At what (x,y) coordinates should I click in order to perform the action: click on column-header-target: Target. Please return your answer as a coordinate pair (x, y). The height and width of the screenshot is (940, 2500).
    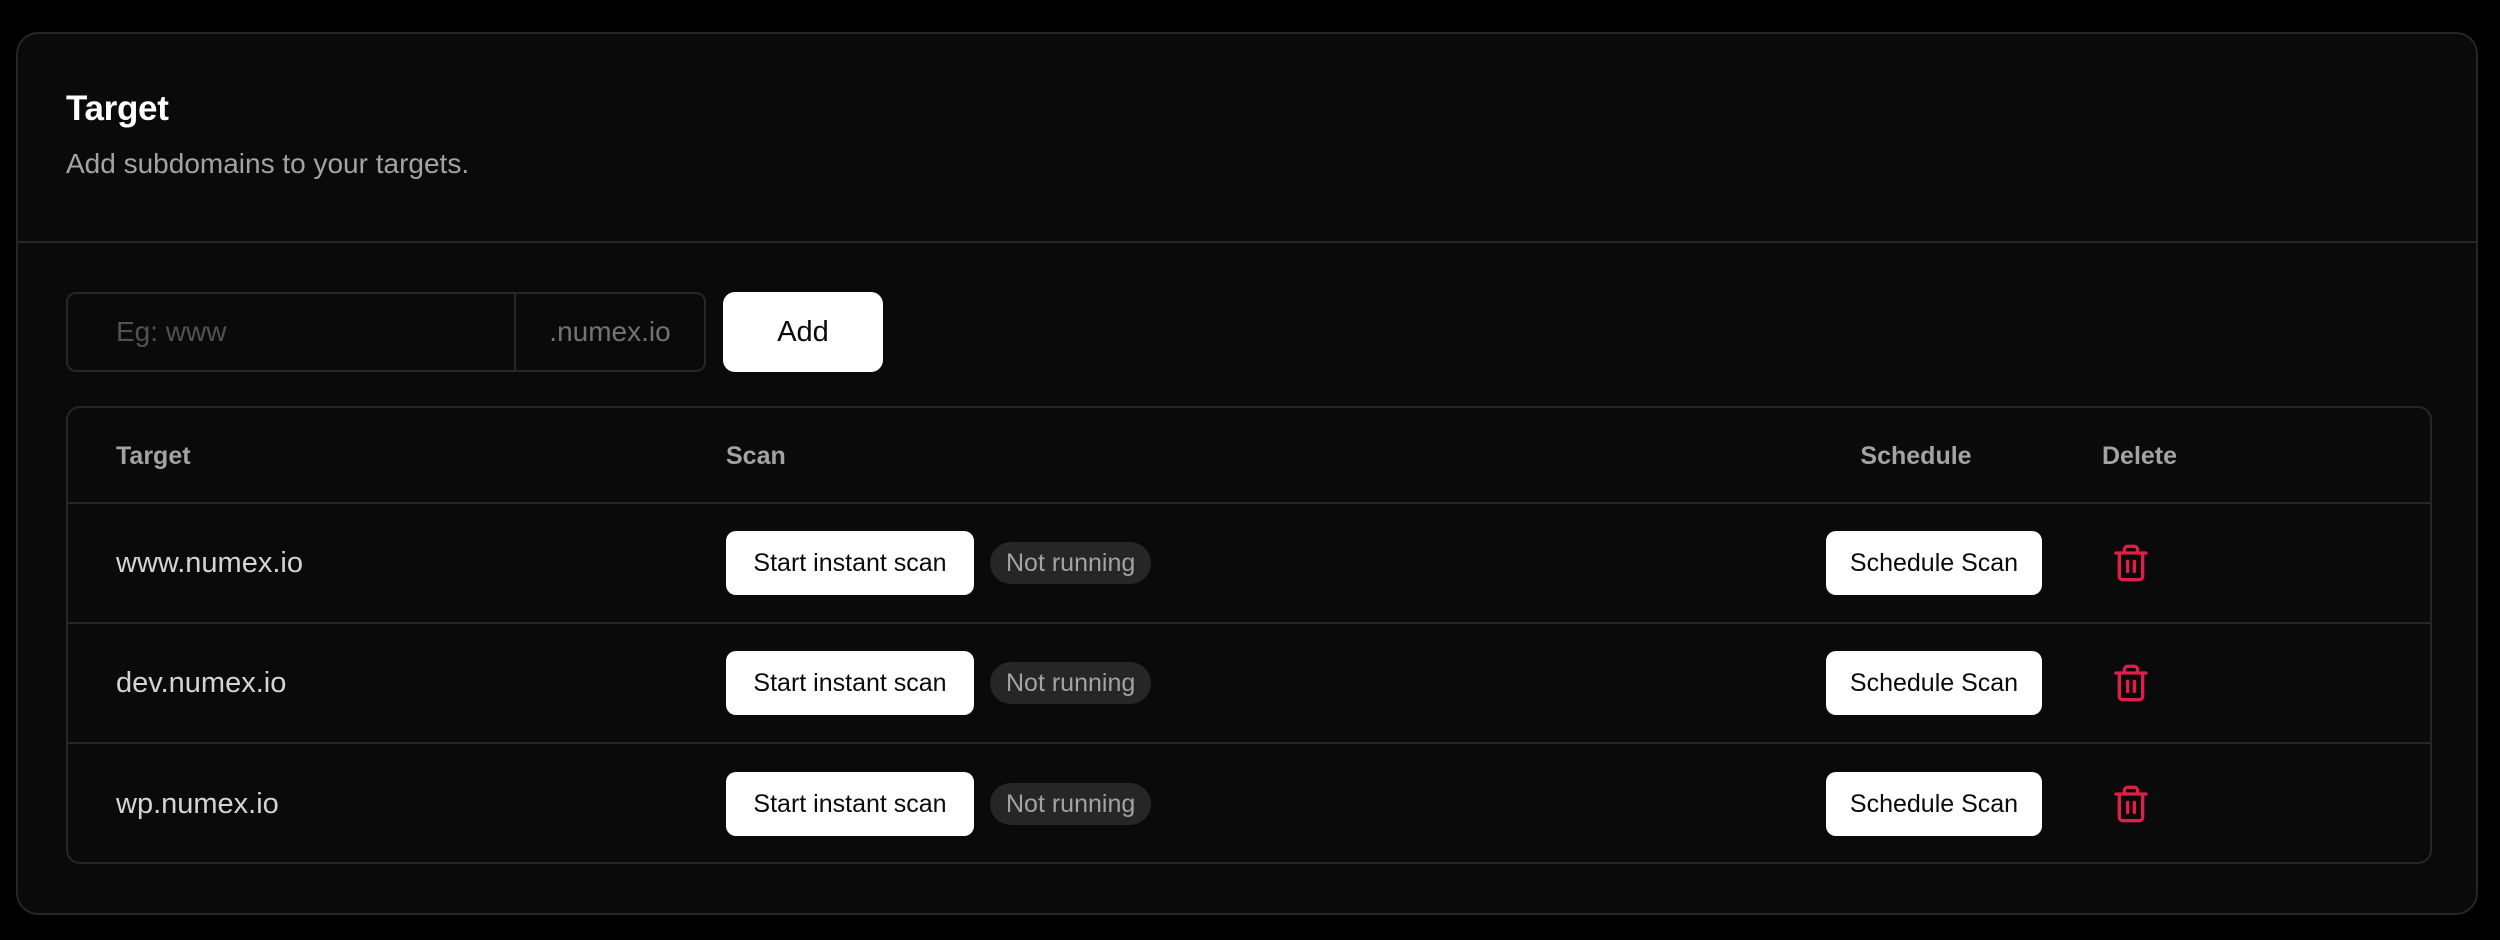
    Looking at the image, I should click on (153, 455).